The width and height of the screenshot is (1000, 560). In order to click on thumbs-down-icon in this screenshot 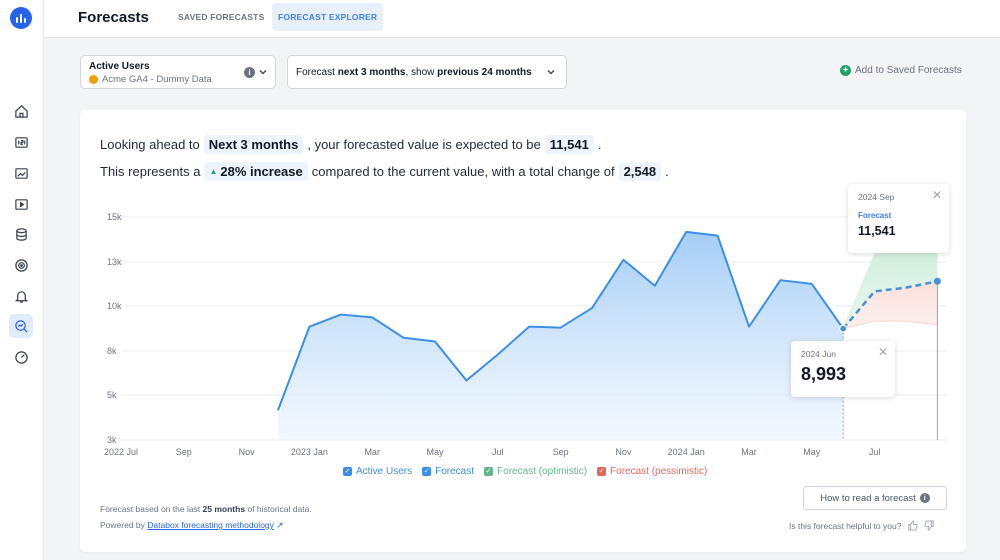, I will do `click(929, 525)`.